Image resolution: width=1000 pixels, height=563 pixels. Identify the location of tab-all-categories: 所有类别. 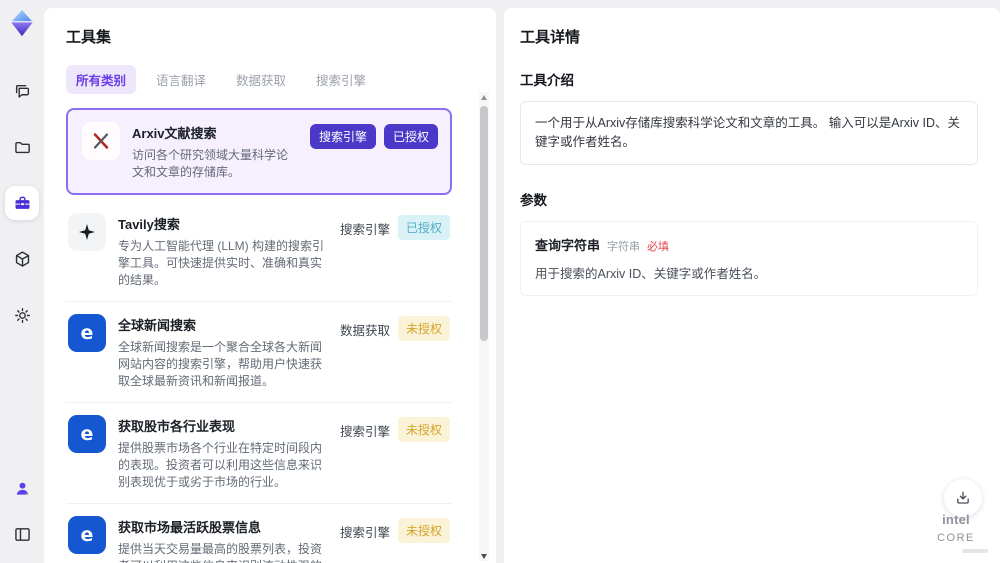
(101, 79).